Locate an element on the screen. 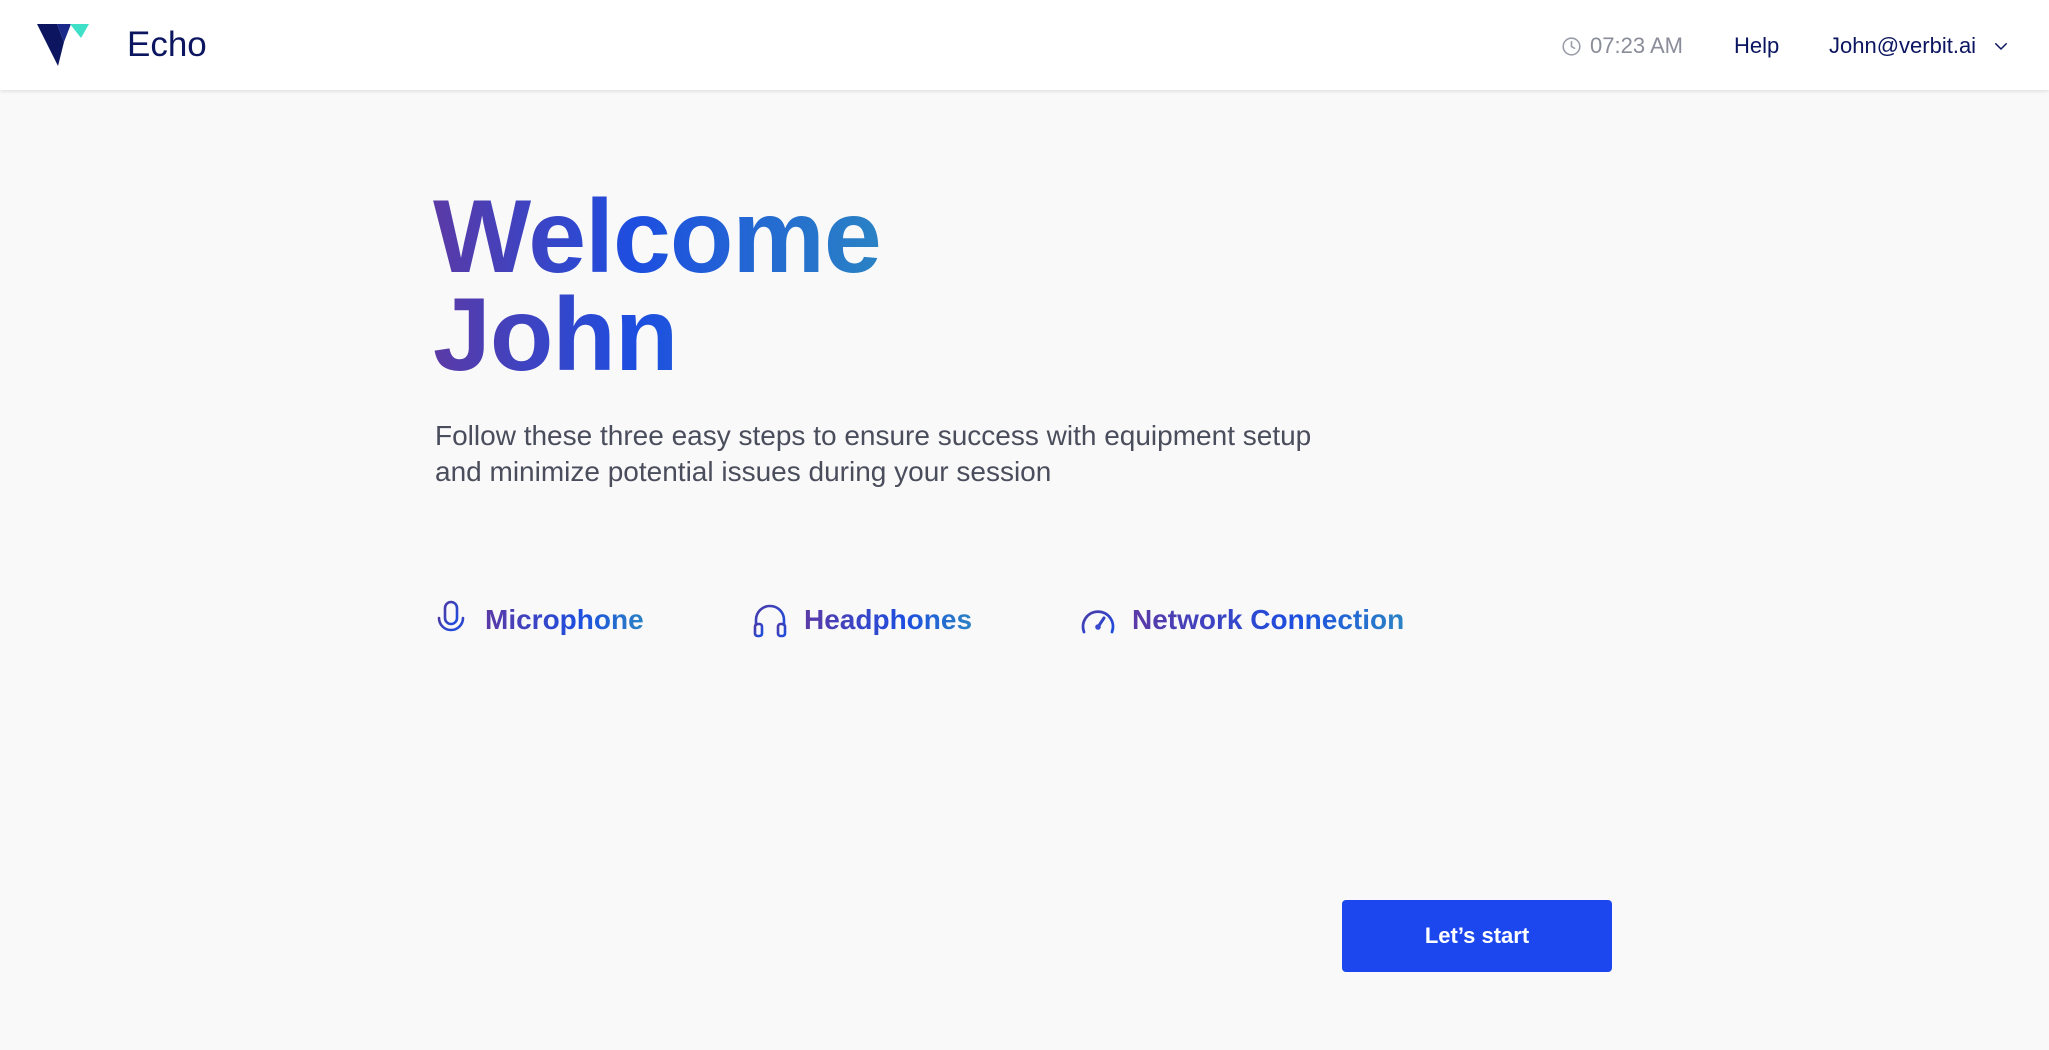 This screenshot has width=2049, height=1050. step-network-connection: Network Connection is located at coordinates (1242, 620).